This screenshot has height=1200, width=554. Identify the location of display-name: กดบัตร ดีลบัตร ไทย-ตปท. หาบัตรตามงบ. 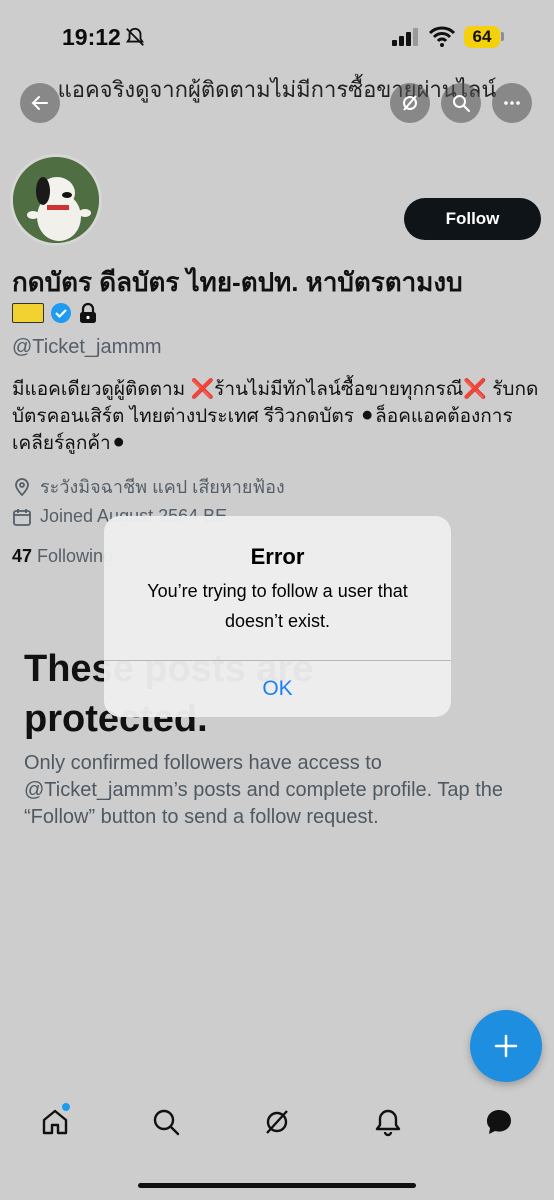
(237, 282).